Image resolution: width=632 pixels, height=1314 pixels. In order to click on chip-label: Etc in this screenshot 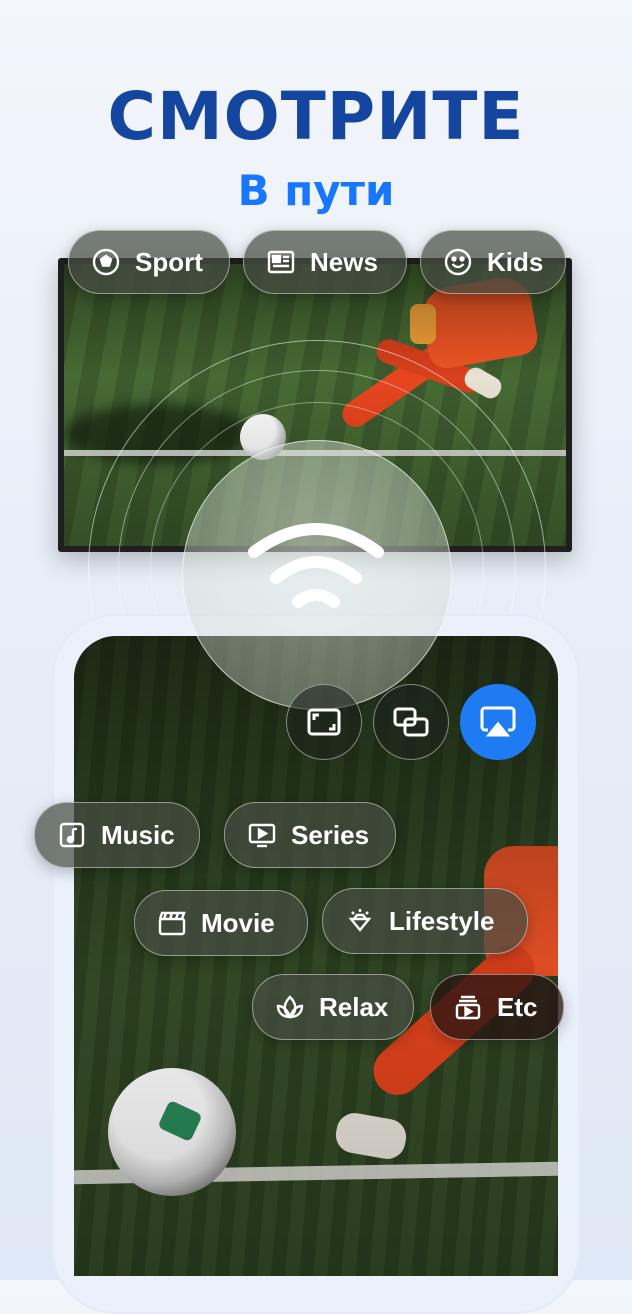, I will do `click(517, 1006)`.